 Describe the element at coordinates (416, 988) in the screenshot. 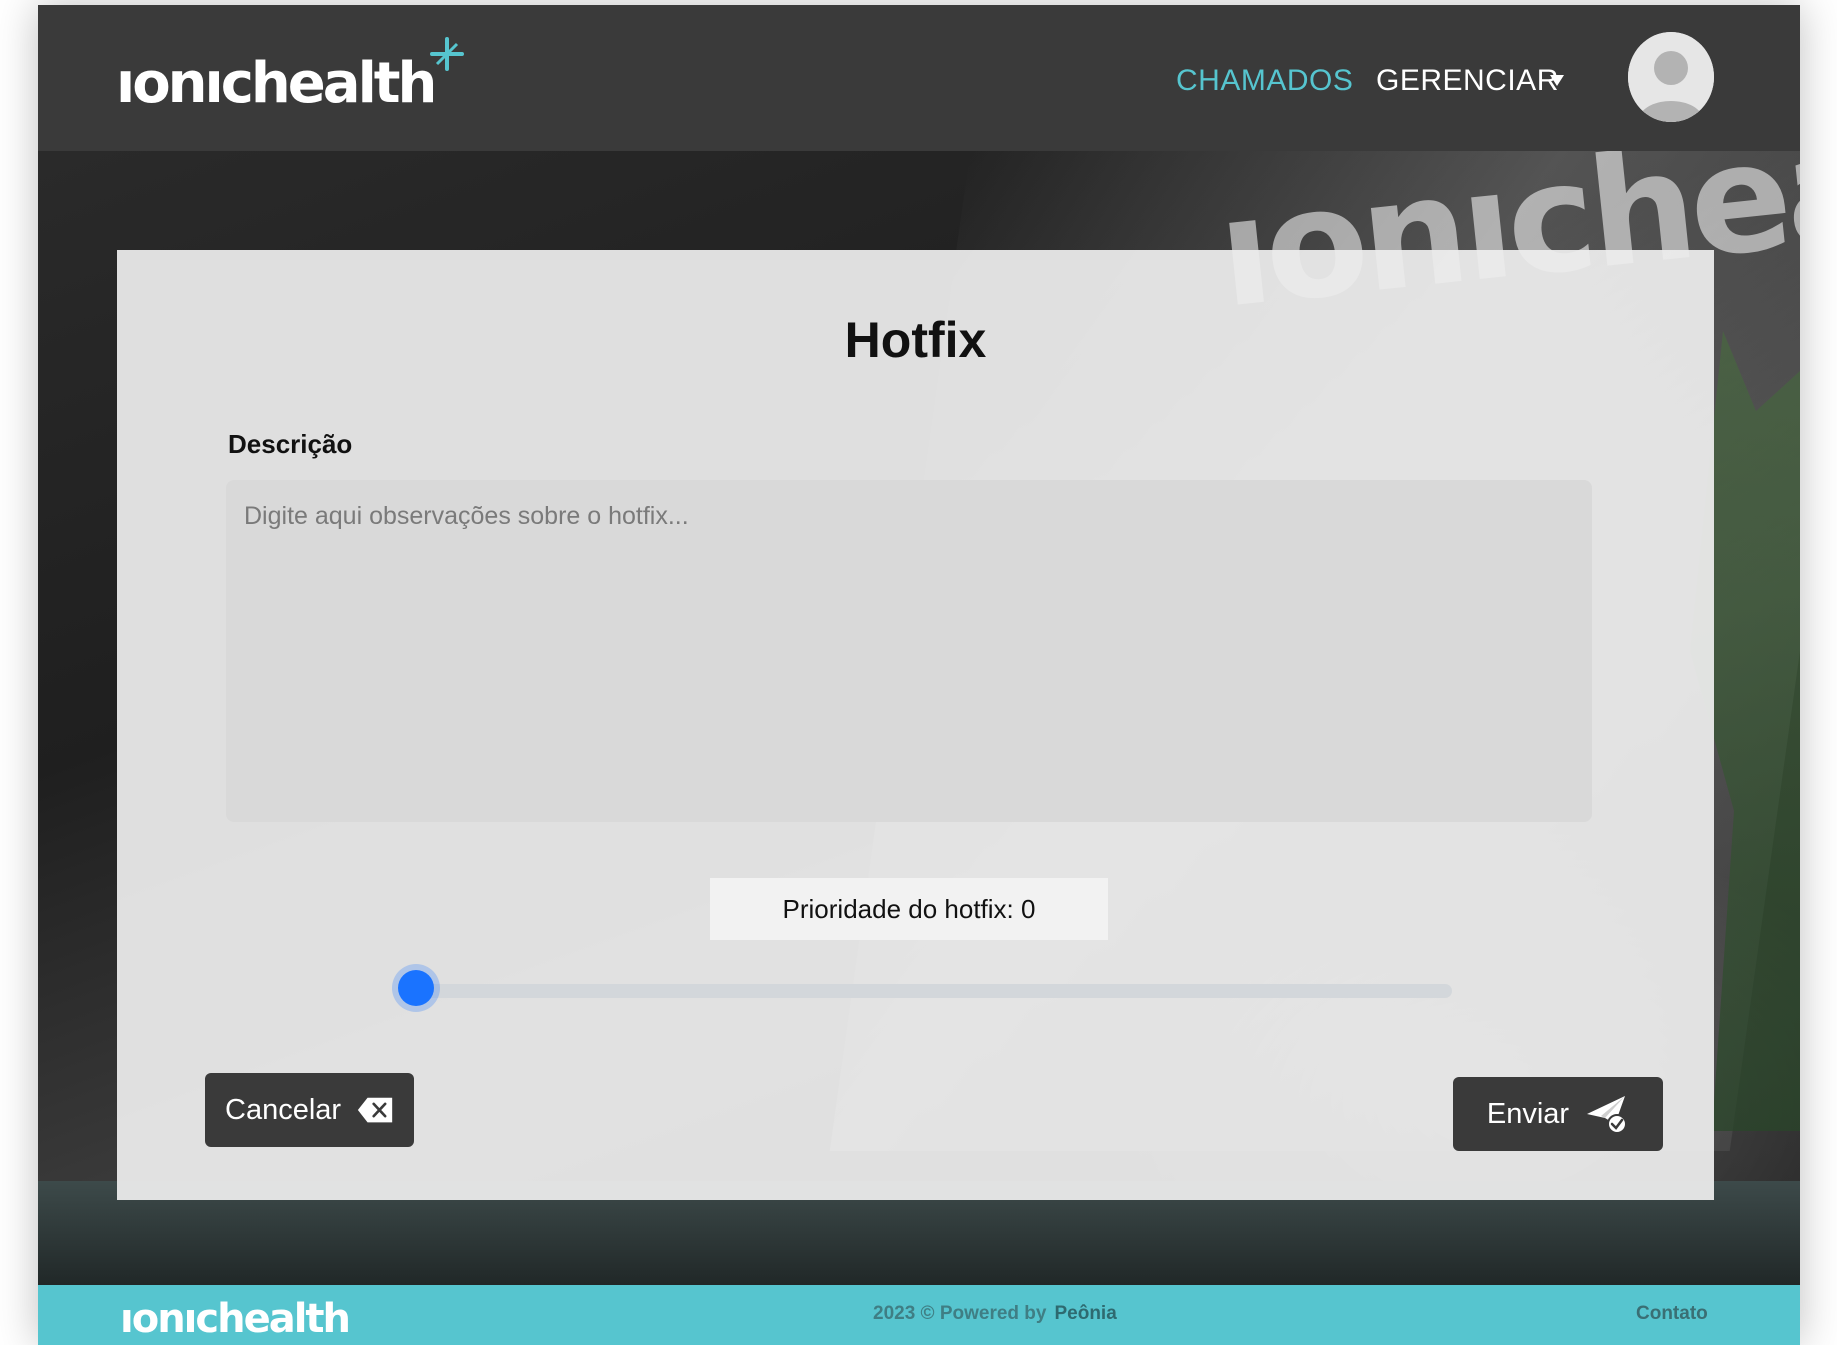

I see `priority-slider-thumb` at that location.